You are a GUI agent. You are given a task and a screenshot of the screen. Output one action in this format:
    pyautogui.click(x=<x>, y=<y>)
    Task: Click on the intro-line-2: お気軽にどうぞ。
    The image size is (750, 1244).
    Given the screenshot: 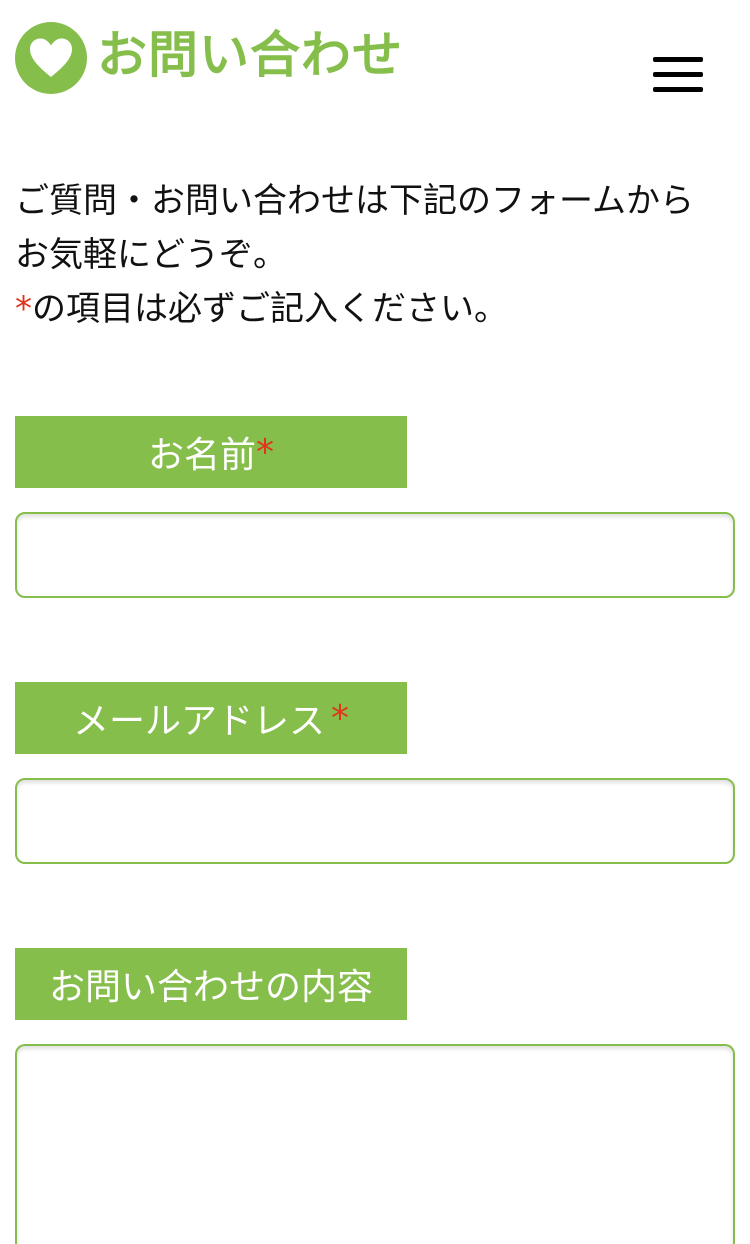 What is the action you would take?
    pyautogui.click(x=151, y=255)
    